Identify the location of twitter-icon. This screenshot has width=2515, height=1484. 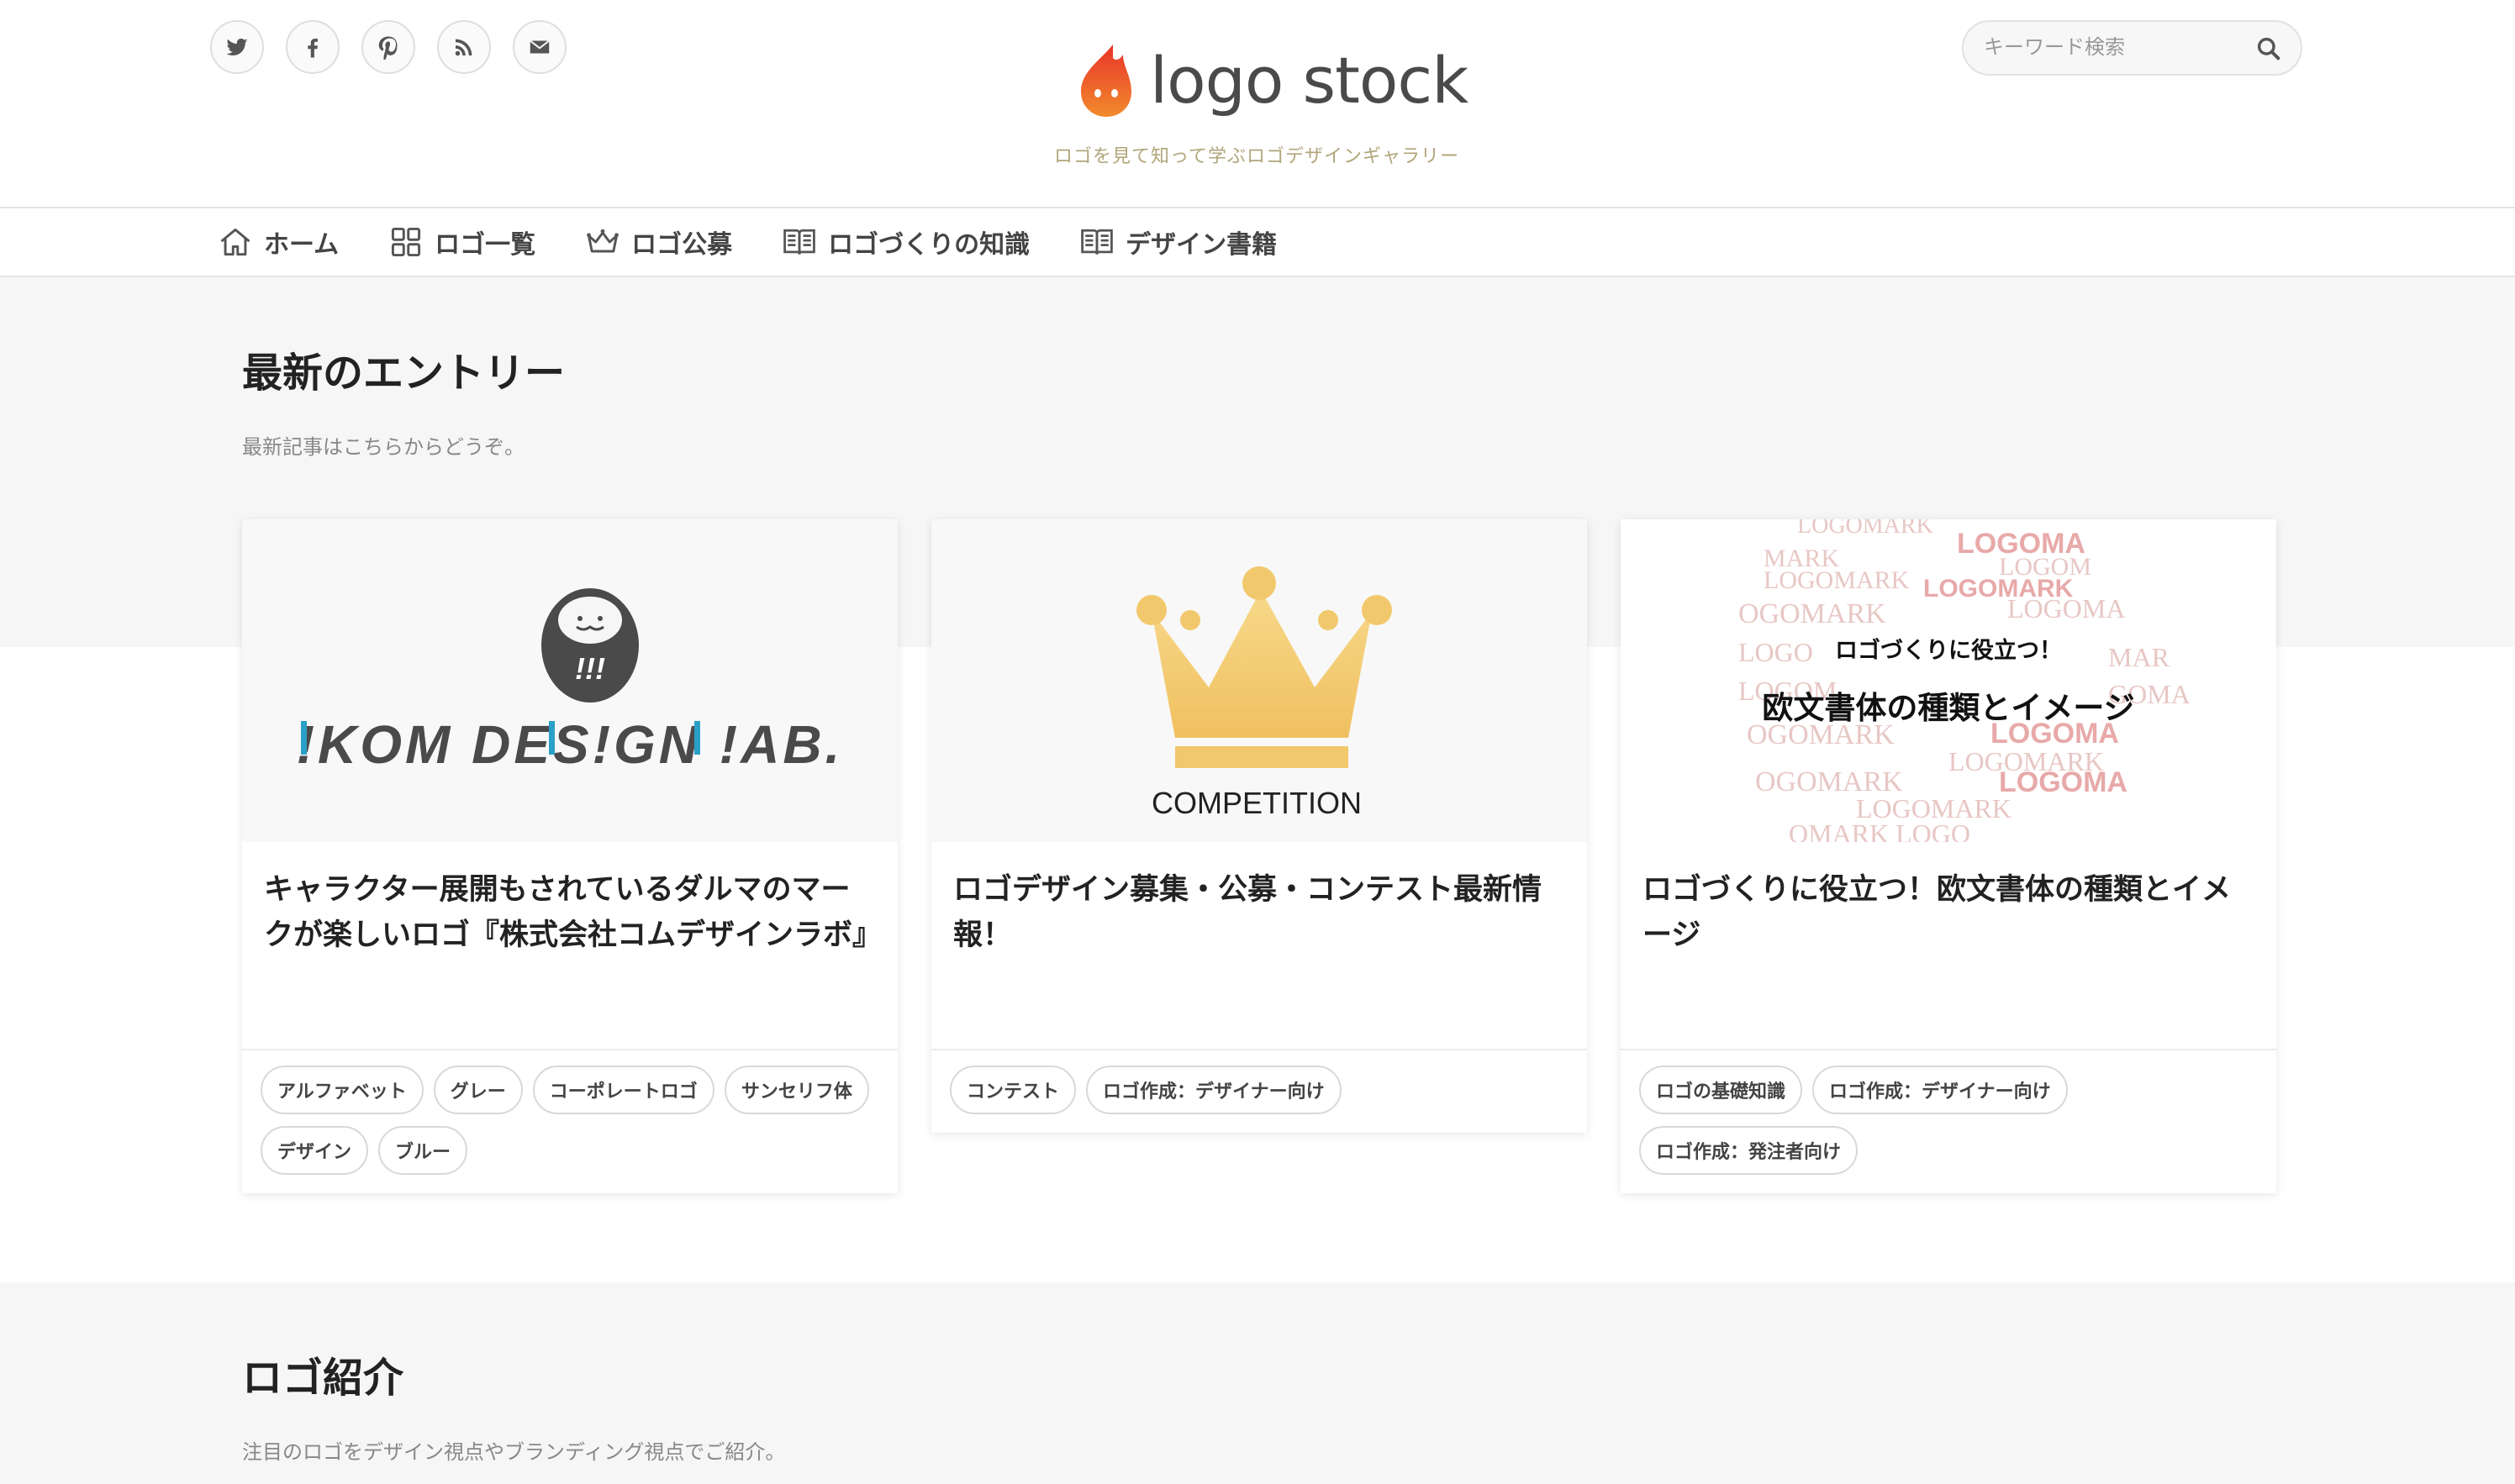
(237, 47).